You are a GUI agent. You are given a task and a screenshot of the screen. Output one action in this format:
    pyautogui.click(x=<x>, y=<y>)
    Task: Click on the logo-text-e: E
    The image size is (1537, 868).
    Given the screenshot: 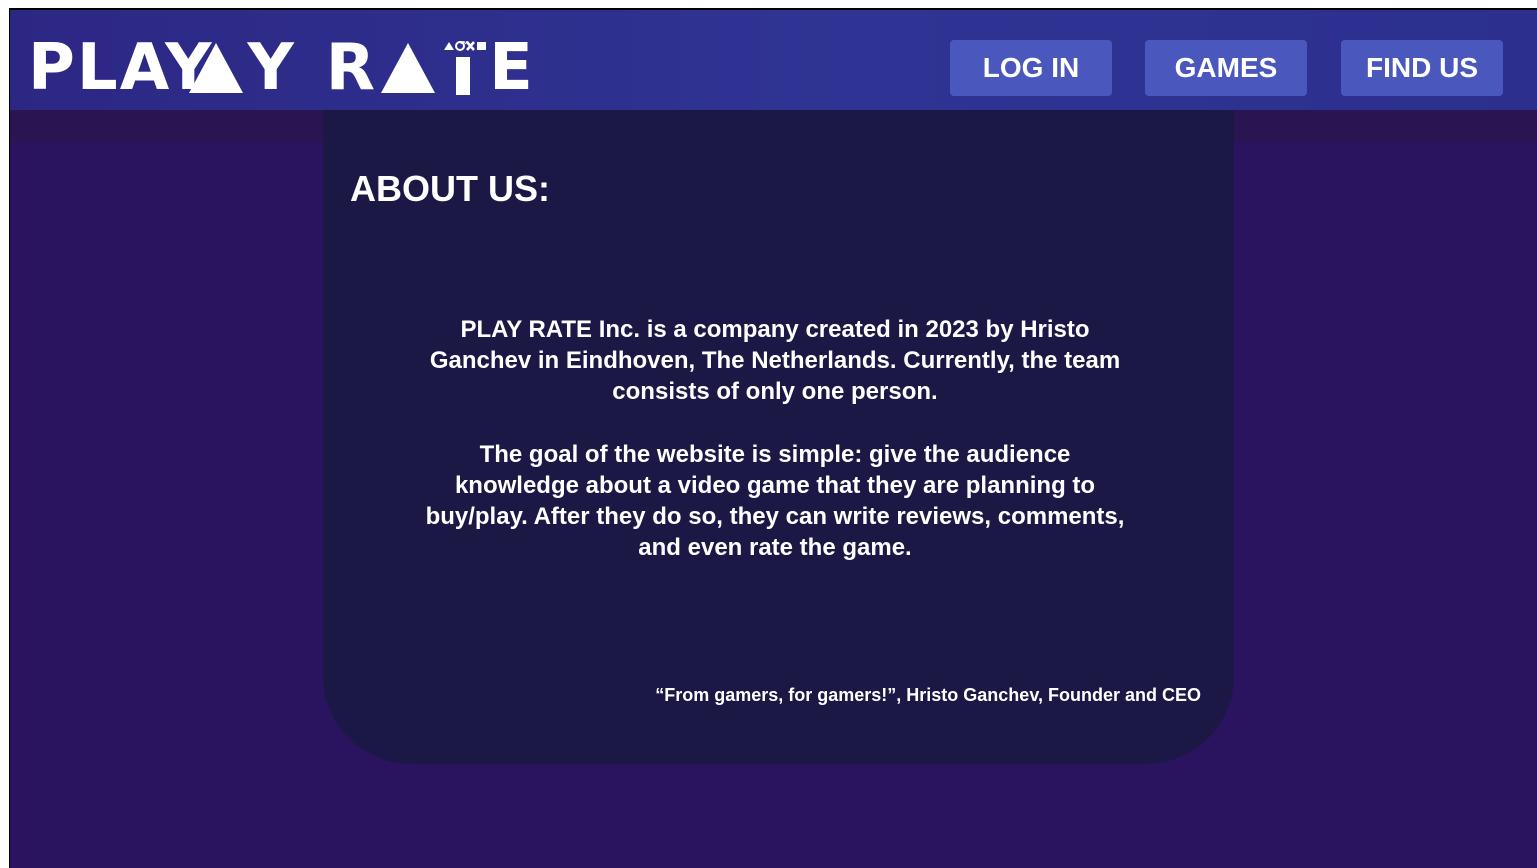 What is the action you would take?
    pyautogui.click(x=512, y=68)
    